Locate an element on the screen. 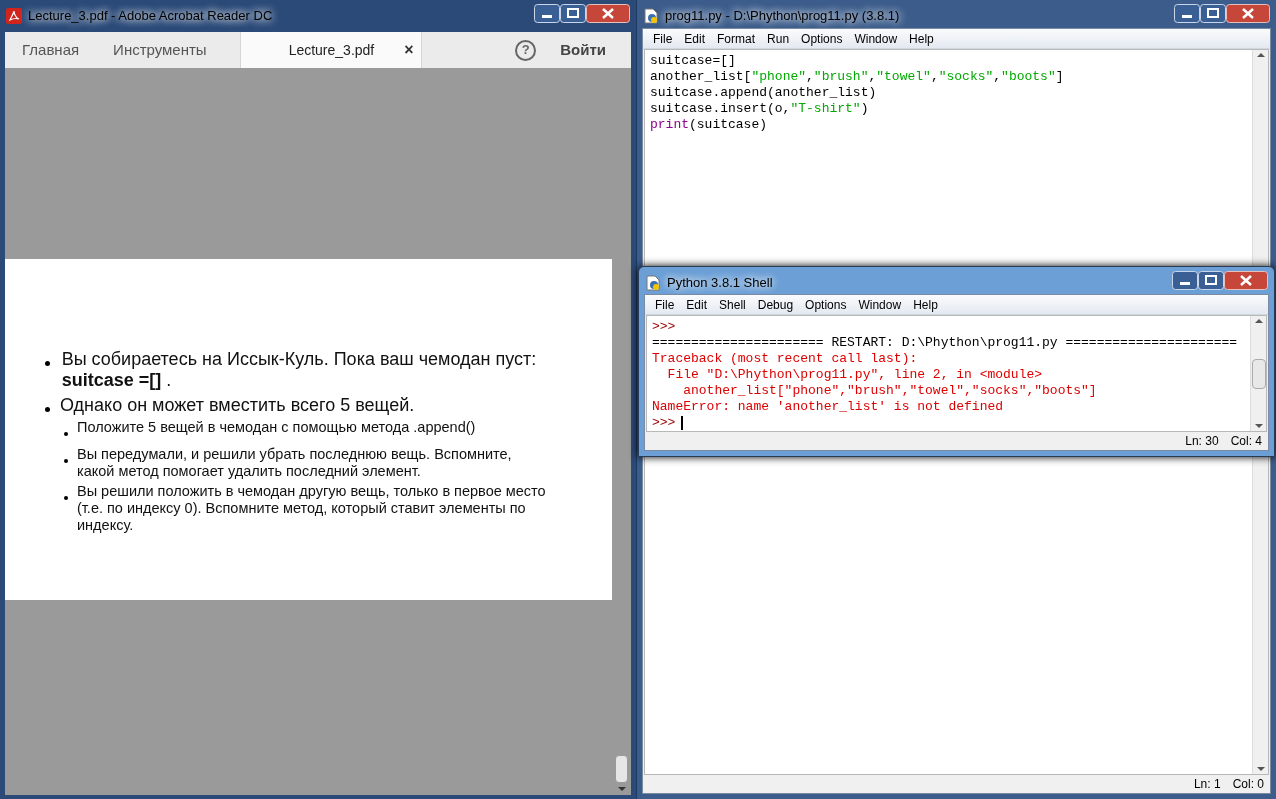  code-text: ====================== RESTART: D:\Phython\prog11.py ====================== is located at coordinates (945, 343).